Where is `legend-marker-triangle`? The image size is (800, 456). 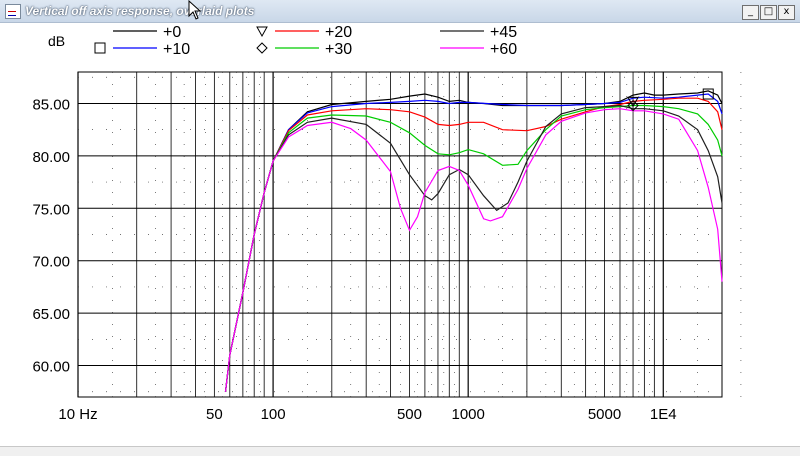 legend-marker-triangle is located at coordinates (262, 32).